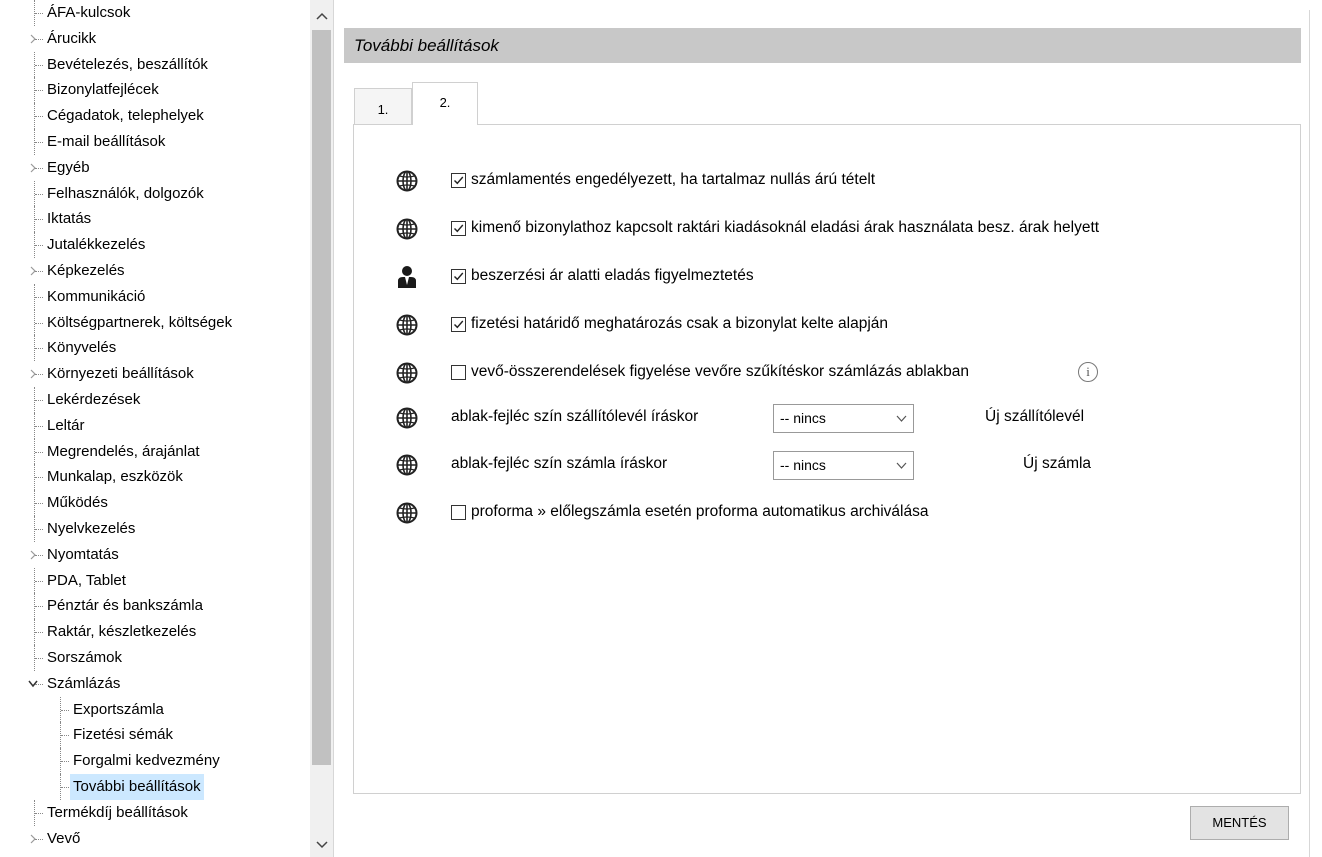 This screenshot has height=857, width=1322. Describe the element at coordinates (155, 657) in the screenshot. I see `tree-item: Sorszámok` at that location.